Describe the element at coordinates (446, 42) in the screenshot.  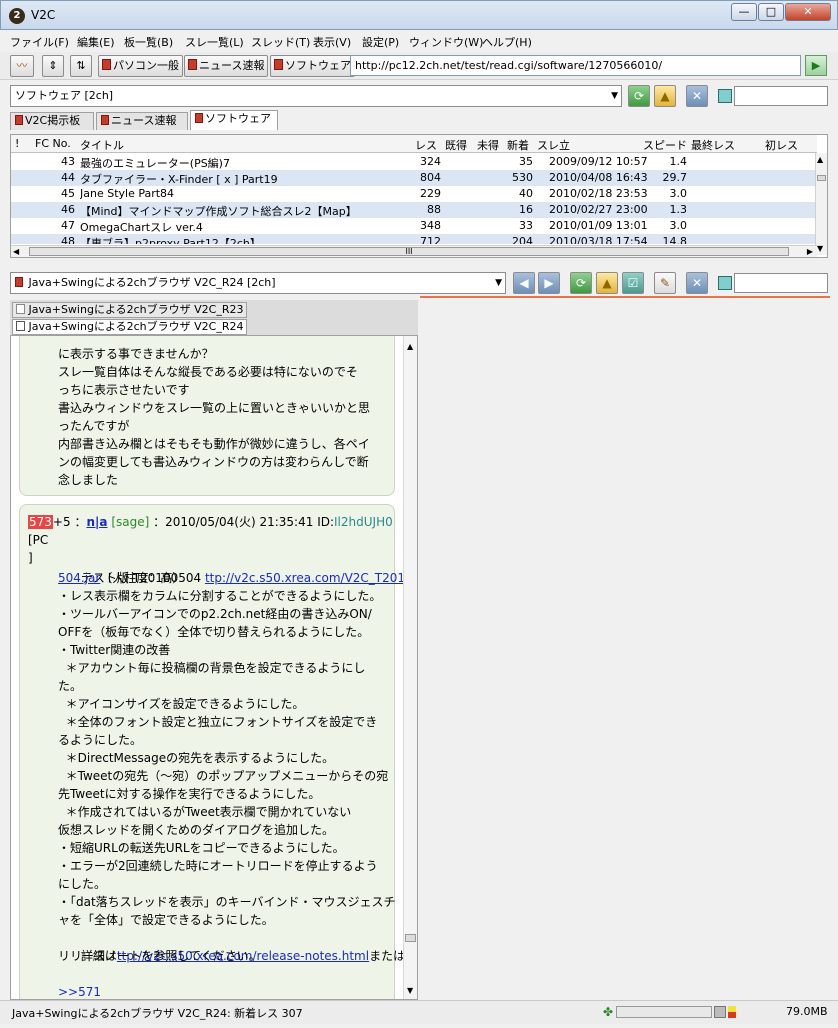
I see `menu-window: ウィンドウ(W)` at that location.